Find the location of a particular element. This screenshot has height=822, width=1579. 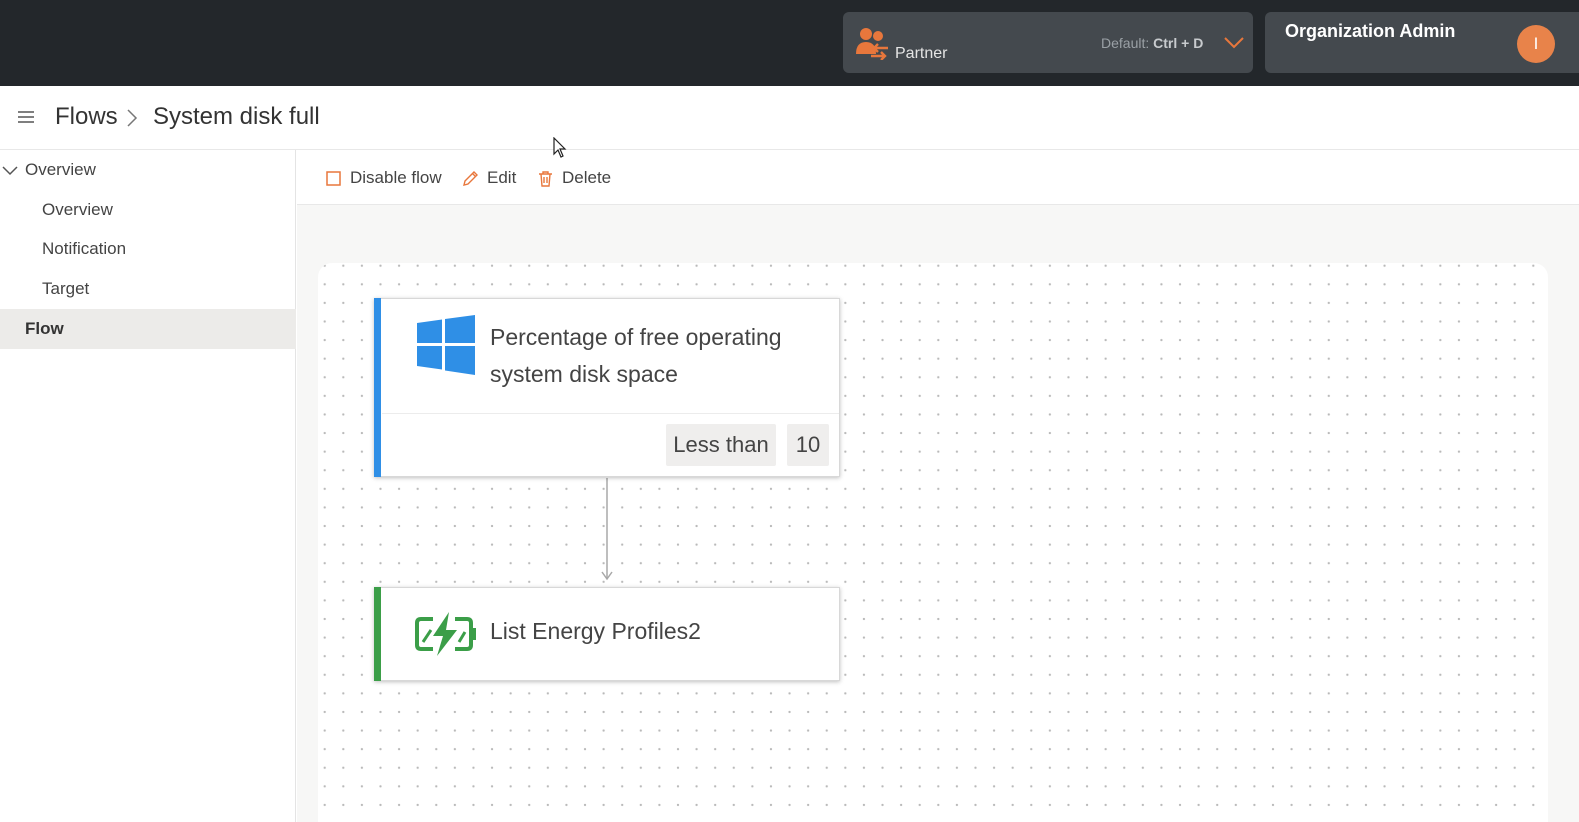

pencil-icon is located at coordinates (470, 178).